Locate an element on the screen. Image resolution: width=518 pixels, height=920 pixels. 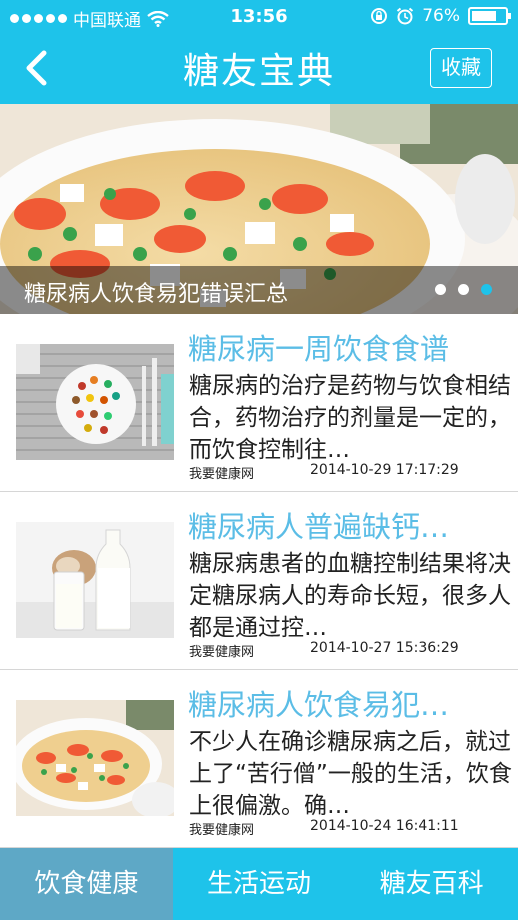
alarm-icon is located at coordinates (405, 16).